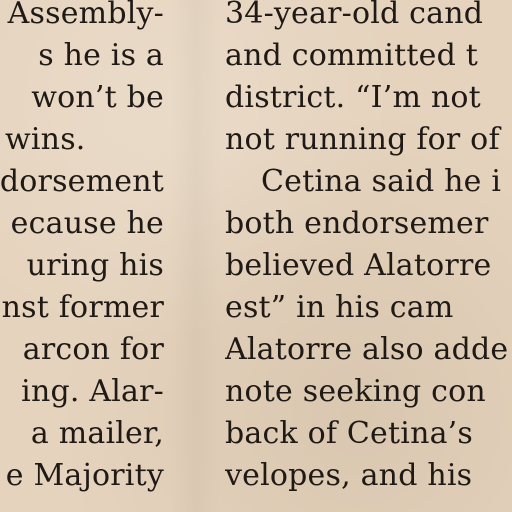 The image size is (512, 512). What do you see at coordinates (362, 139) in the screenshot?
I see `right-line: not running for of` at bounding box center [362, 139].